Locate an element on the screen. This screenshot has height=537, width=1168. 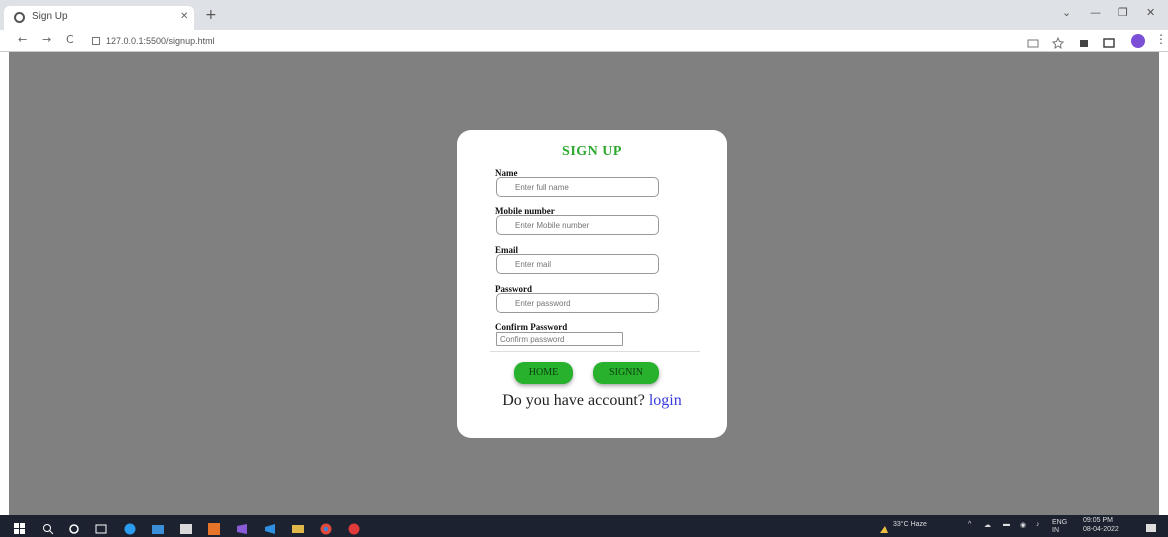
signin-button: SIGNIN is located at coordinates (626, 373).